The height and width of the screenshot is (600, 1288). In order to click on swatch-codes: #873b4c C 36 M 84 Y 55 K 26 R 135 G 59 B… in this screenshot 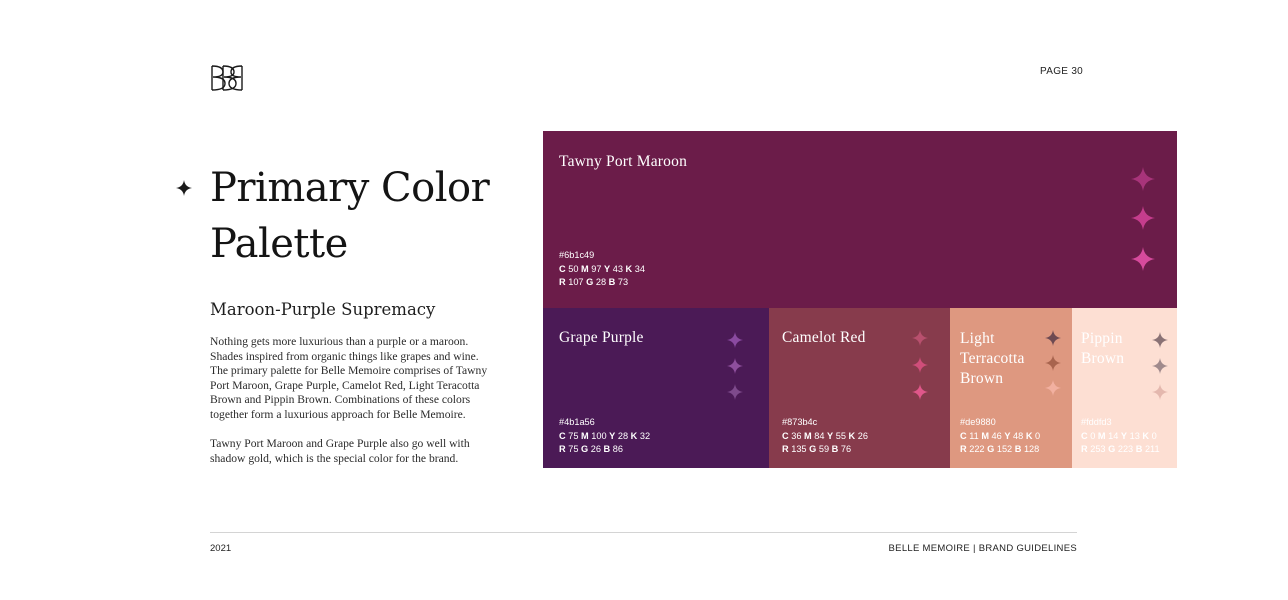, I will do `click(825, 436)`.